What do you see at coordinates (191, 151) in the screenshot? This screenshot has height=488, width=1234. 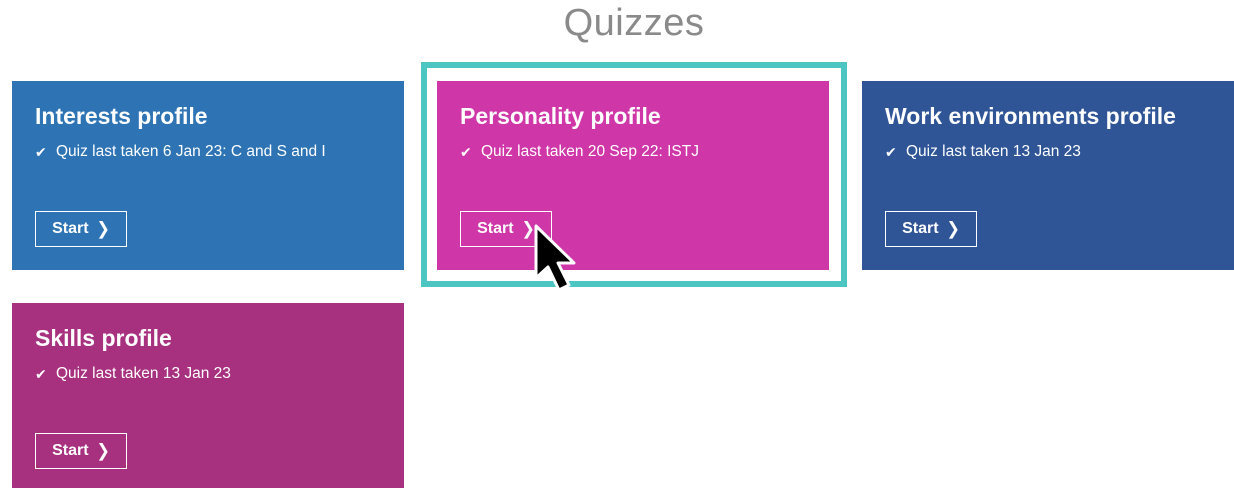 I see `status-text: Quiz last taken 6 Jan 23: C and S and I` at bounding box center [191, 151].